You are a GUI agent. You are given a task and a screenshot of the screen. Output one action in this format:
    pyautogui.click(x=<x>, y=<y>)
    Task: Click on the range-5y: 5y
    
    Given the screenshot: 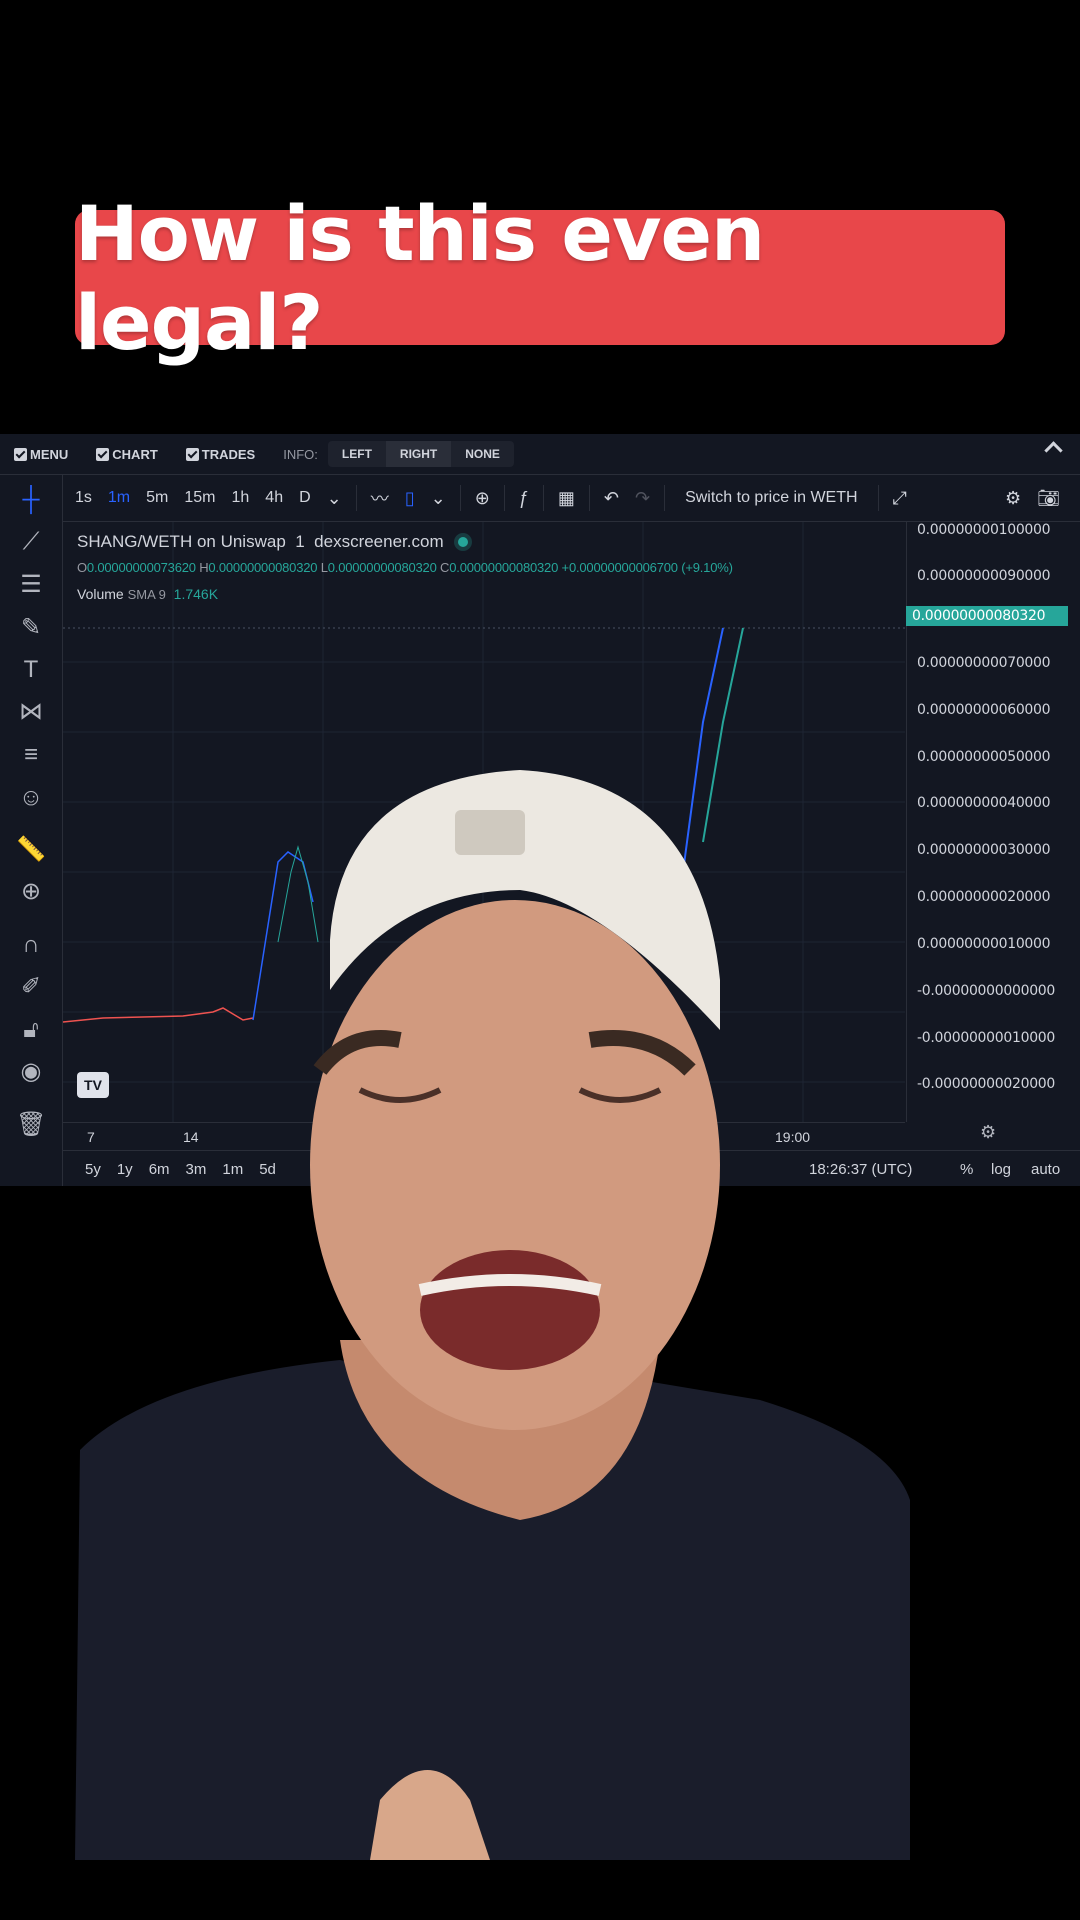 What is the action you would take?
    pyautogui.click(x=93, y=1169)
    